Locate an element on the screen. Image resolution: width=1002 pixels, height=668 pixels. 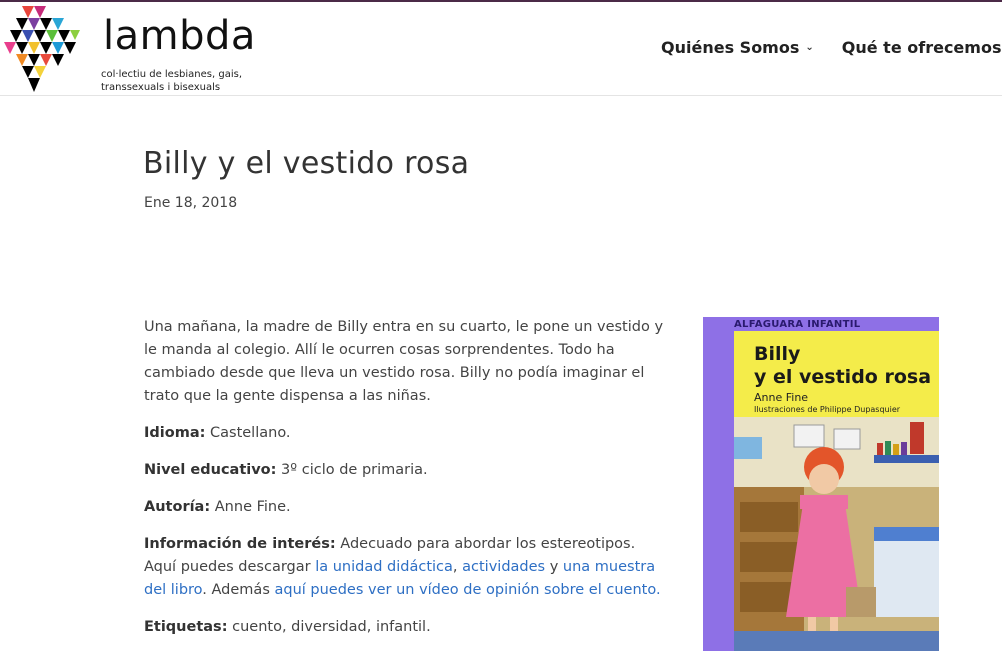
main-nav: Quiénes Somos ⌄ Qué te ofrecemos ⌄ is located at coordinates (831, 47).